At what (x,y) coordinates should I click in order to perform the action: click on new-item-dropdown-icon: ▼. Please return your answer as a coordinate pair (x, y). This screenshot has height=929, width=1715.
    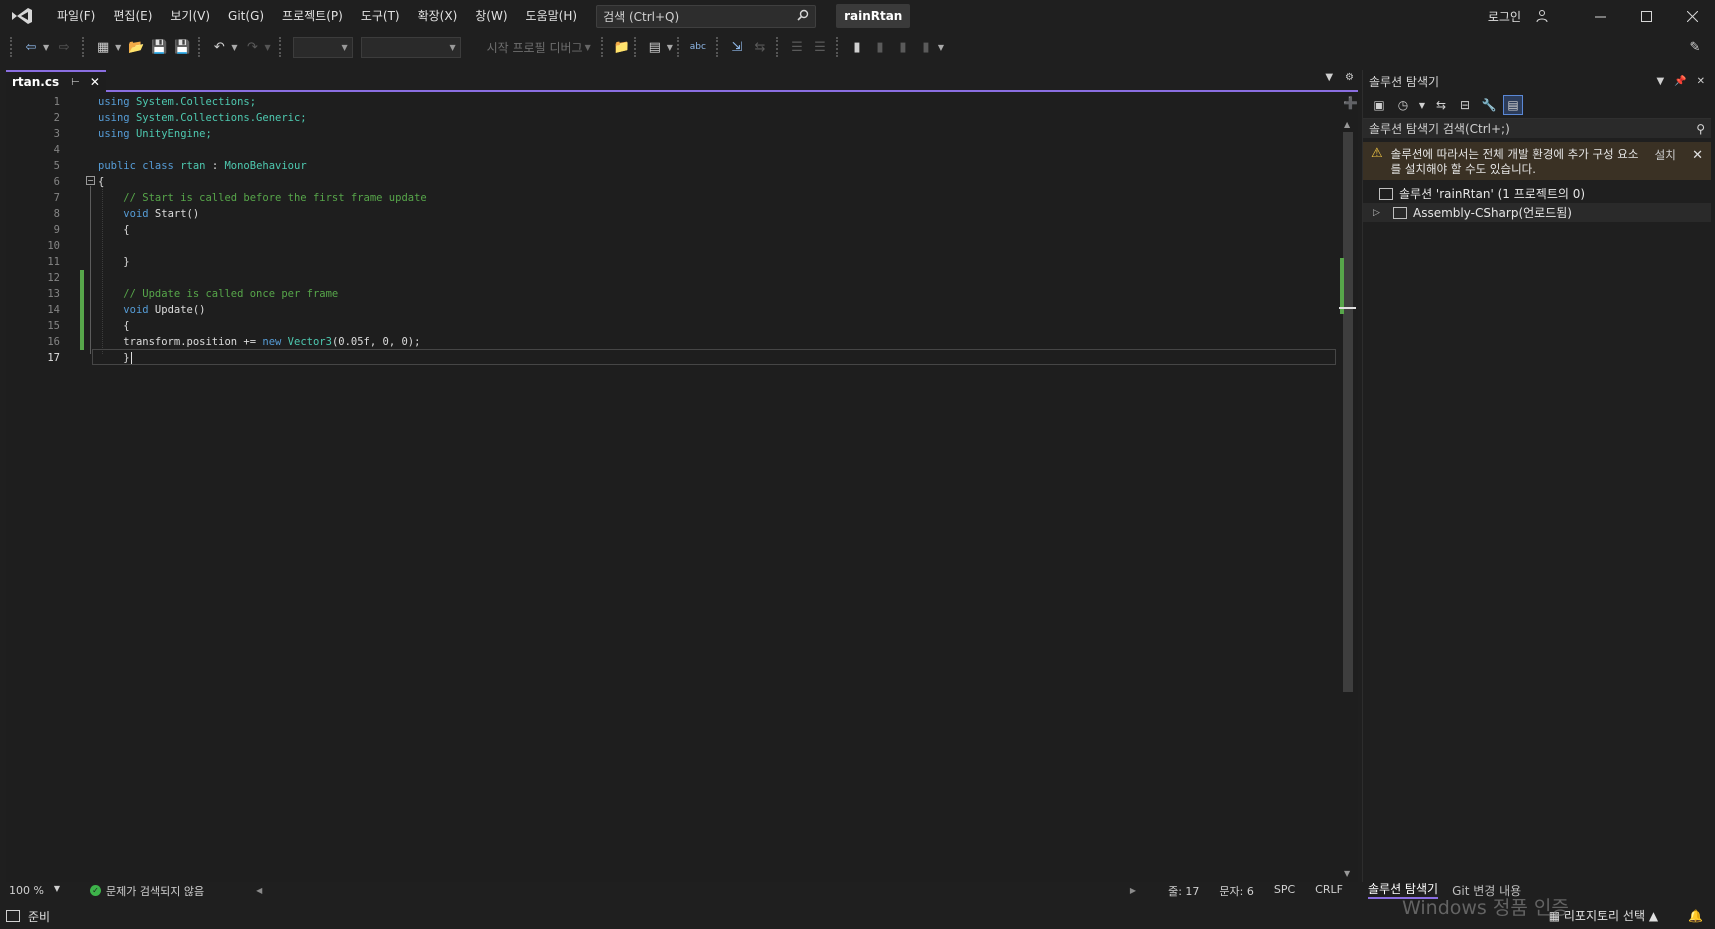
    Looking at the image, I should click on (118, 47).